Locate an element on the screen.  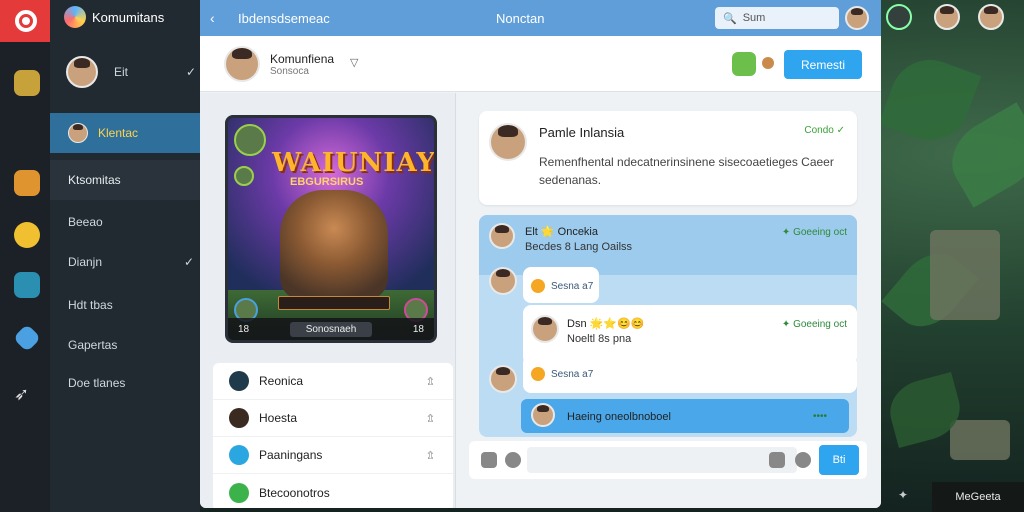
channel-avatar is located at coordinates (242, 64).